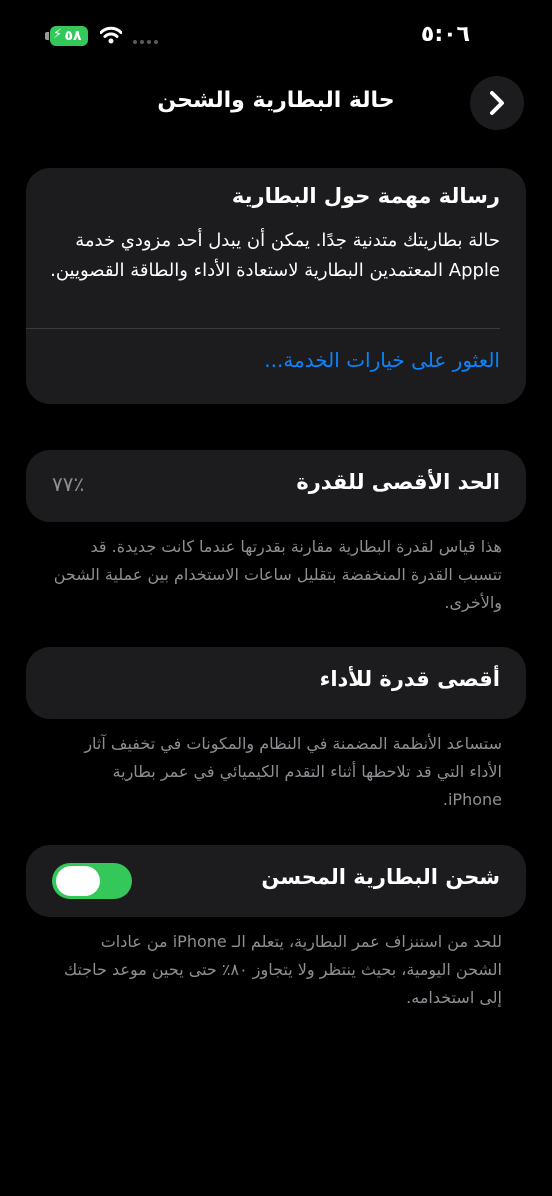 The width and height of the screenshot is (552, 1196). Describe the element at coordinates (276, 683) in the screenshot. I see `peak-performance-row: أقصى قدرة للأداء` at that location.